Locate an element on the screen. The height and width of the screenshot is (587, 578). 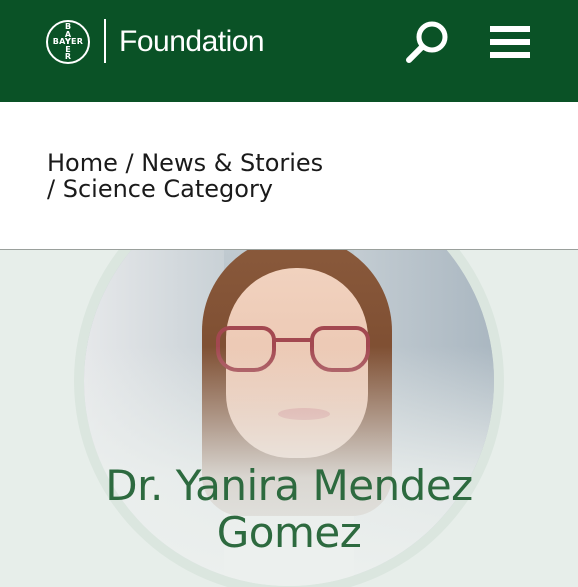
breadcrumb-home: Home is located at coordinates (82, 163).